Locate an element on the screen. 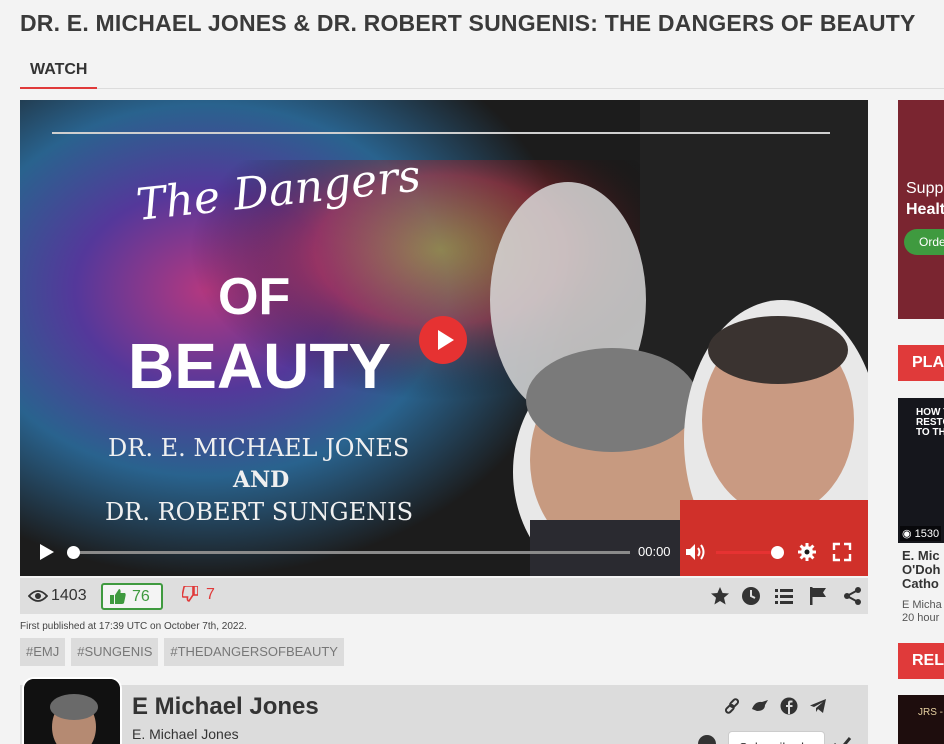  seek-handle is located at coordinates (73, 552).